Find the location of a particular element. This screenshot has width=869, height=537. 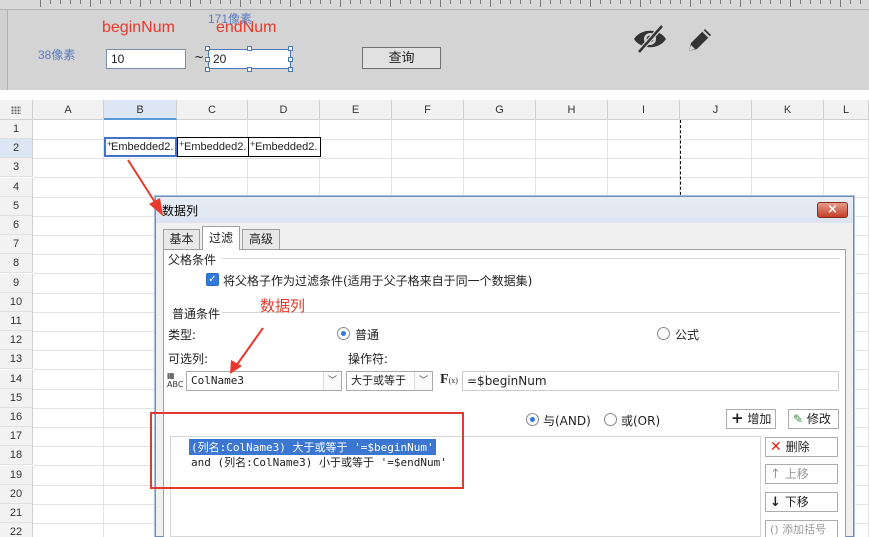

row-header: 2 is located at coordinates (16, 149).